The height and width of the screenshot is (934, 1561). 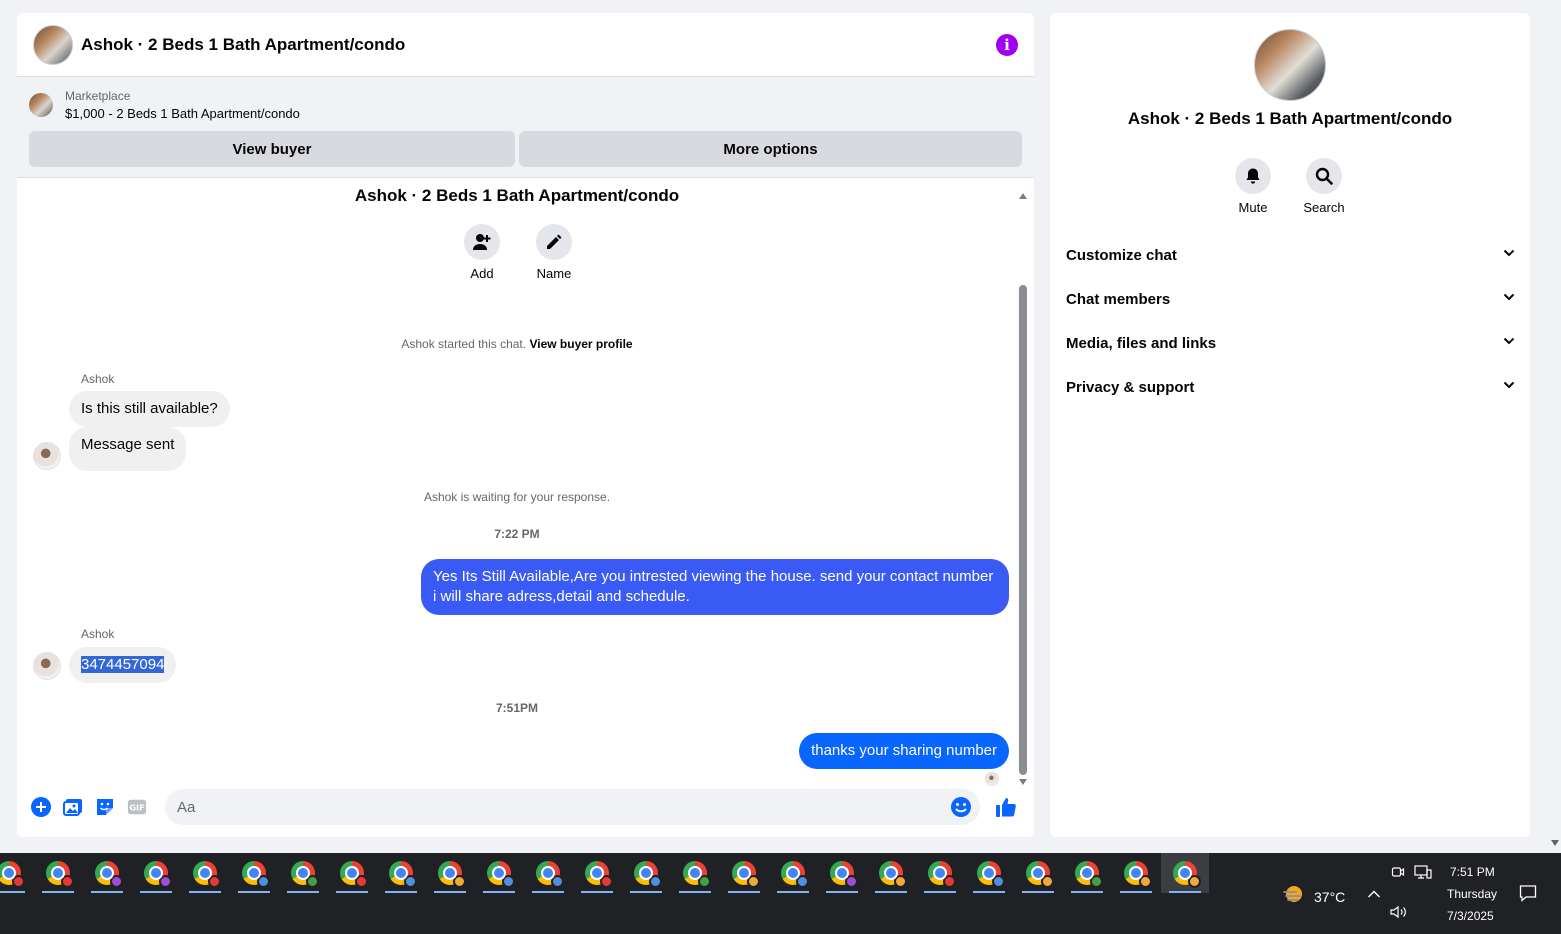 What do you see at coordinates (1290, 65) in the screenshot?
I see `listing-avatar-large` at bounding box center [1290, 65].